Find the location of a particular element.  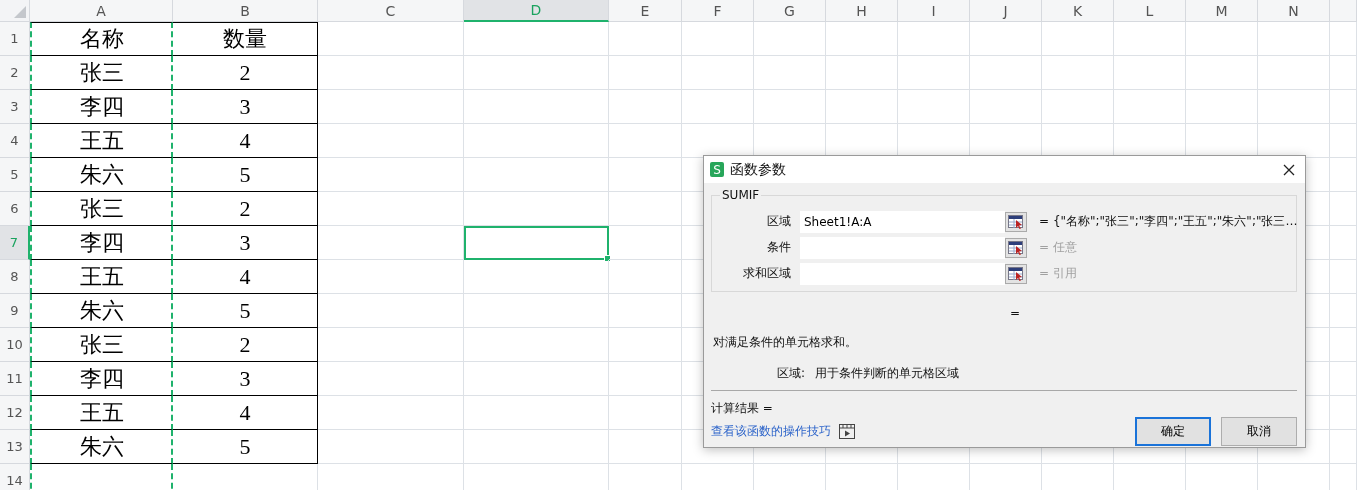

table-cell: 数量 is located at coordinates (245, 39).